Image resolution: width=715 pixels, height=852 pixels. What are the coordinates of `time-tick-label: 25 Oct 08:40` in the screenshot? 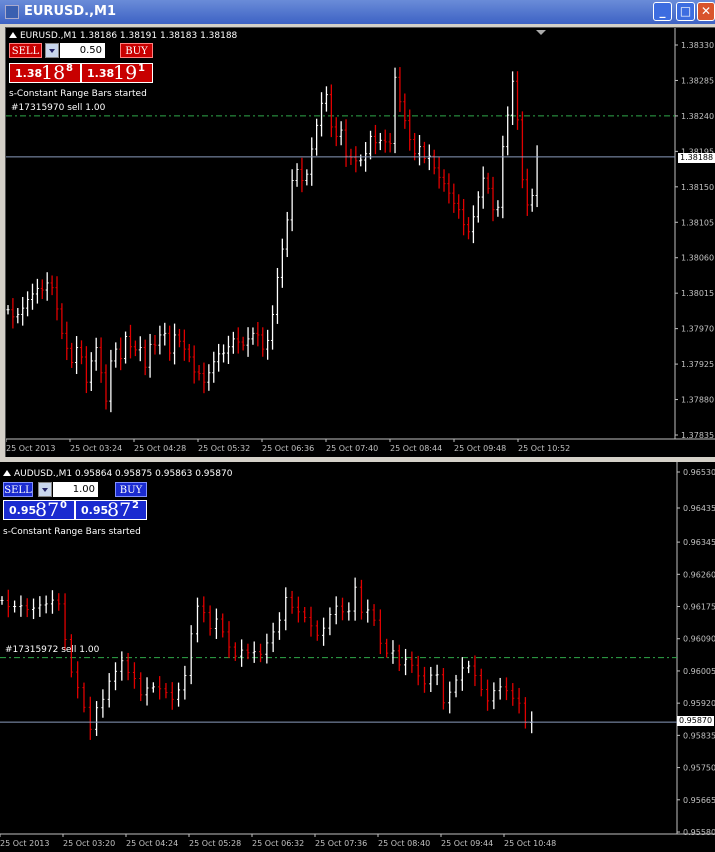 It's located at (404, 843).